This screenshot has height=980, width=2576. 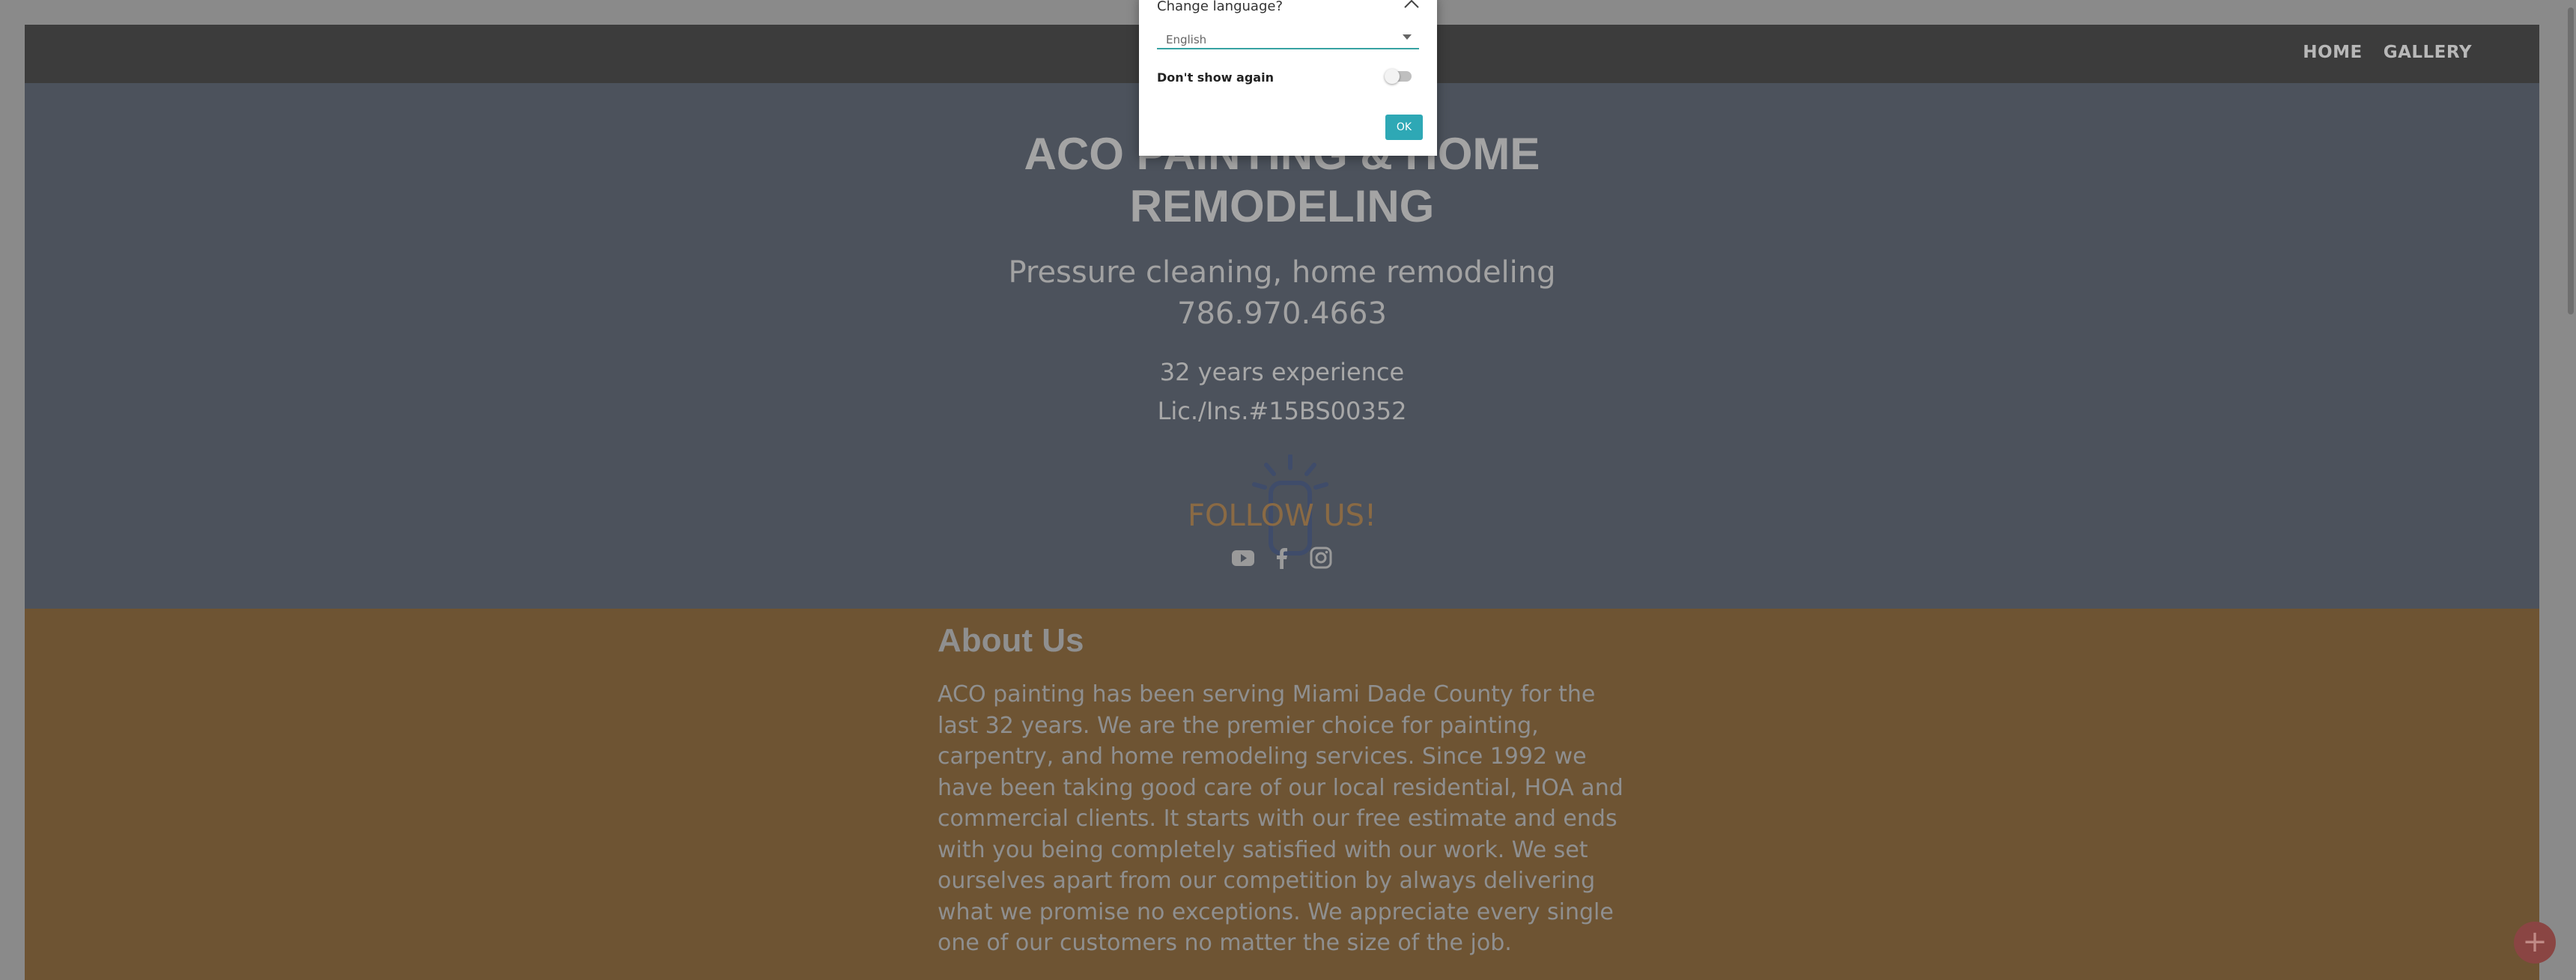 I want to click on facebook-icon, so click(x=1282, y=558).